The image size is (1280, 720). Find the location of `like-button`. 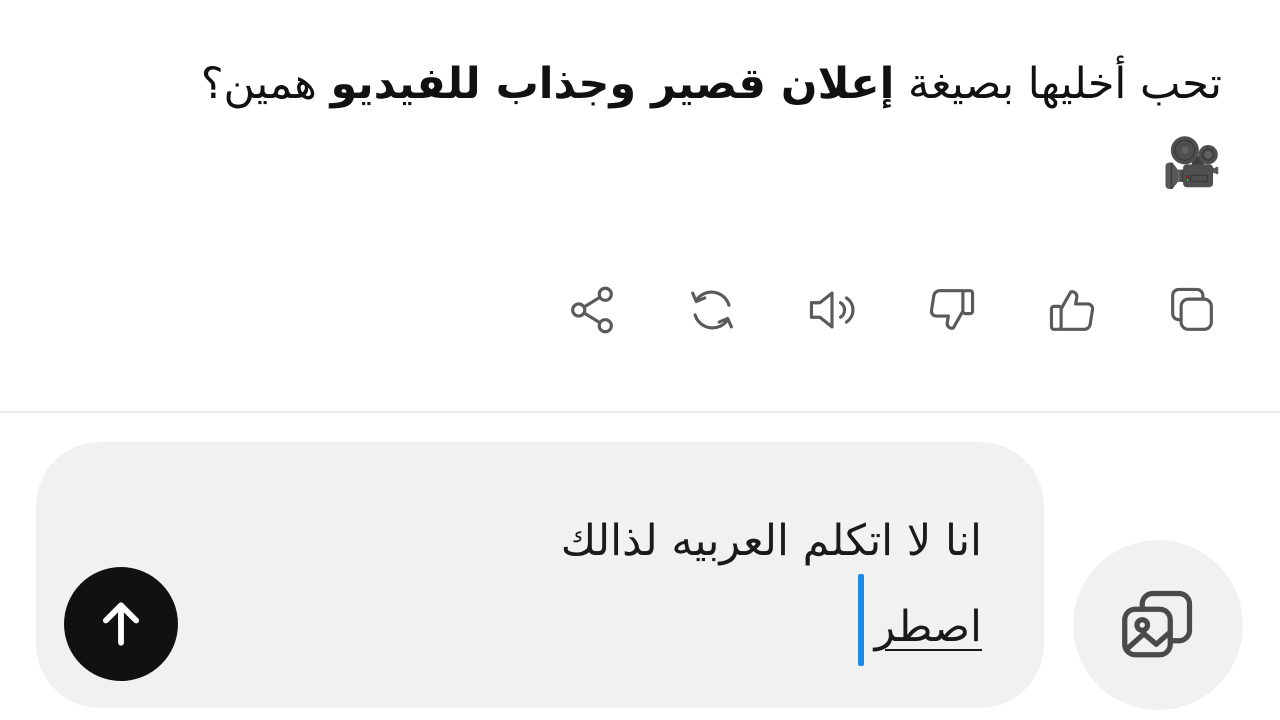

like-button is located at coordinates (1072, 310).